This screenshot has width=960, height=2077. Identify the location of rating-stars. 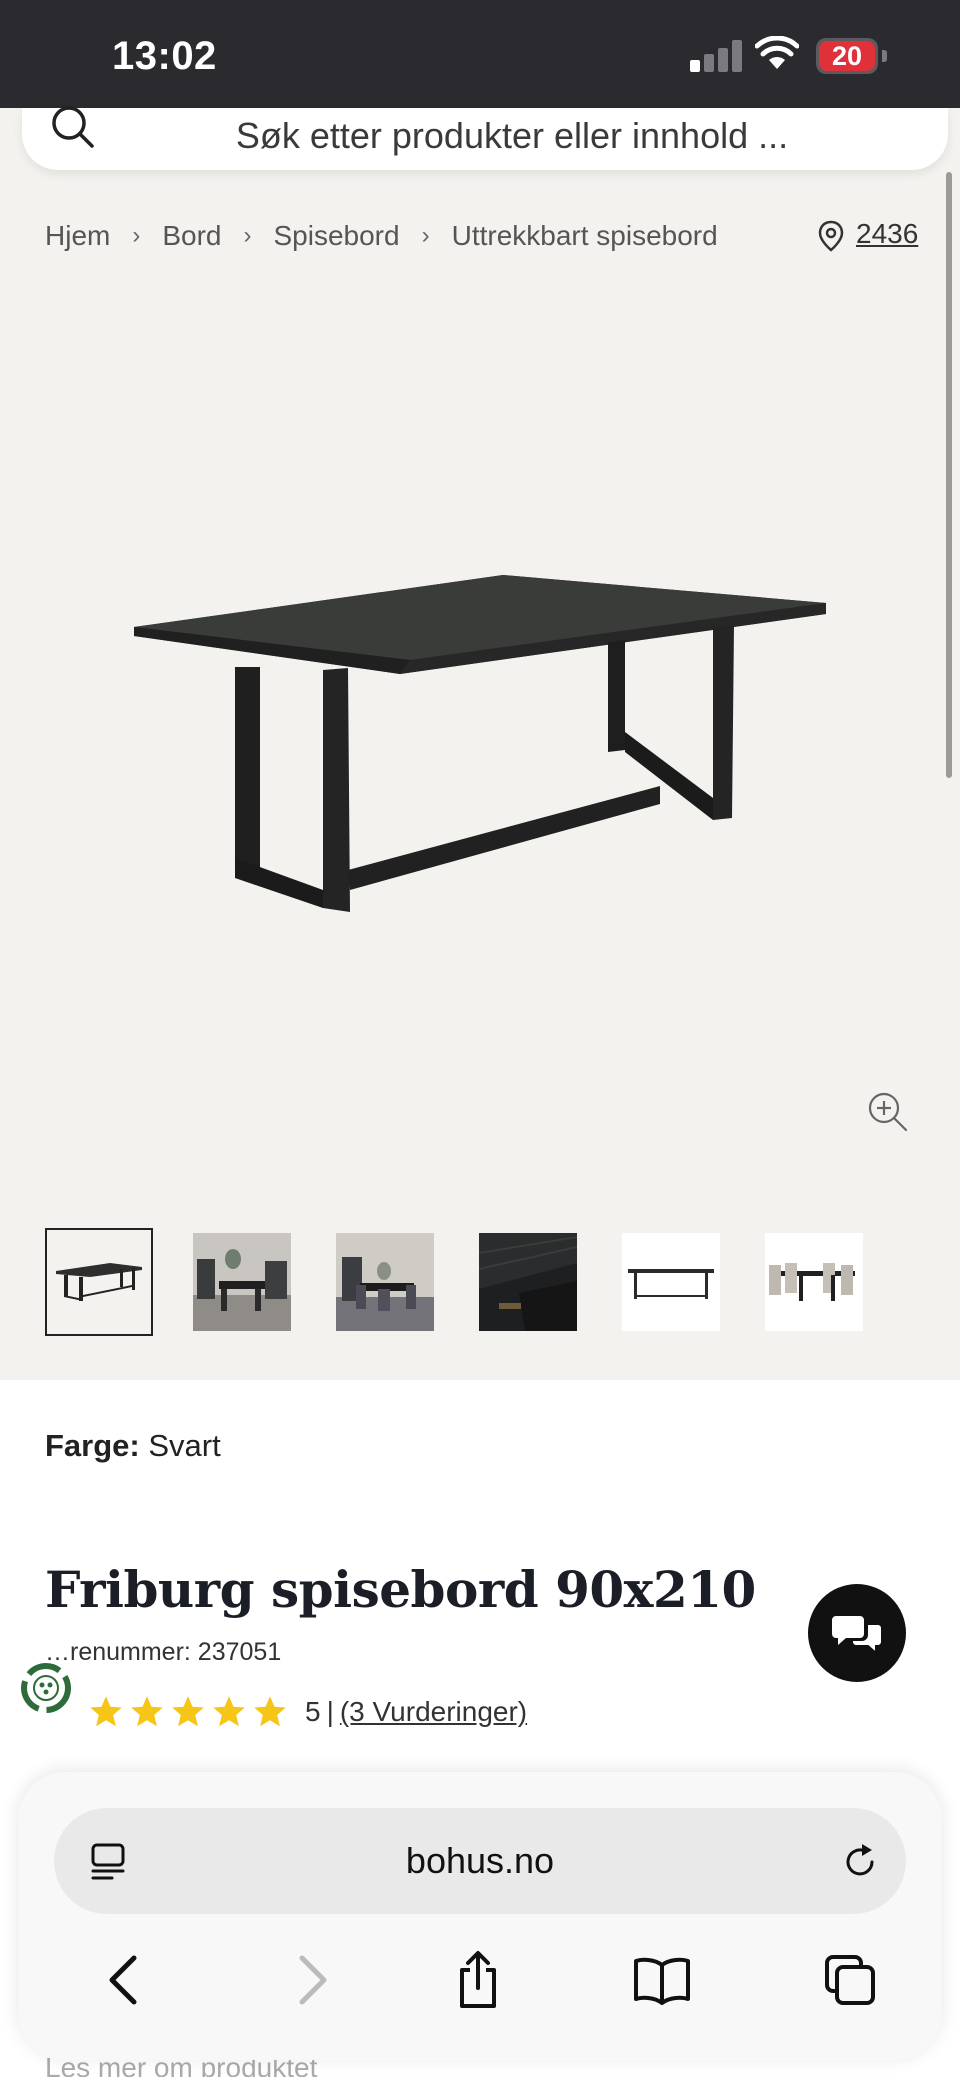
(190, 1712).